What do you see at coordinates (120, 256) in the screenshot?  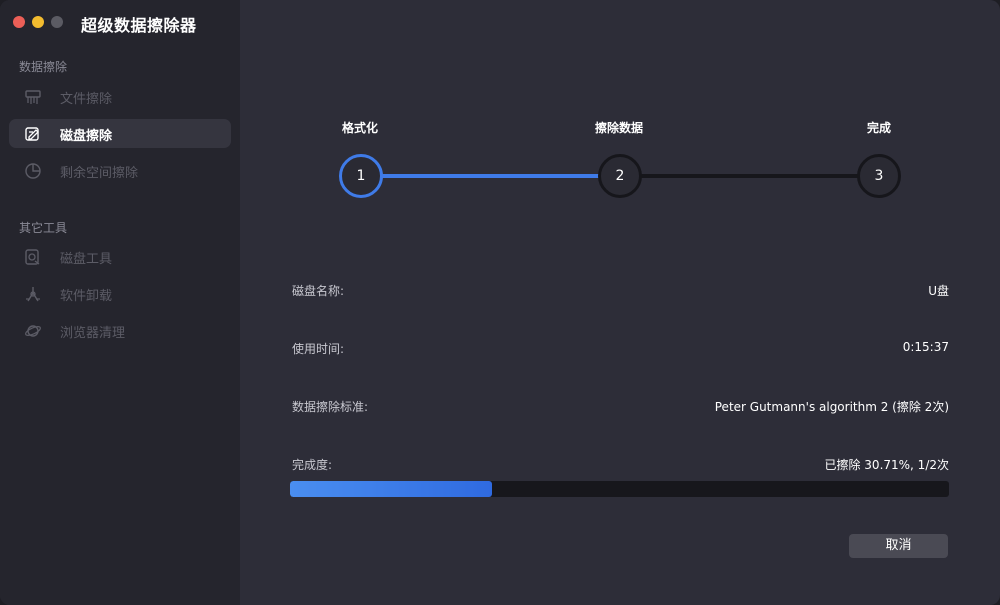 I see `sidebar-item-disk-tool: 磁盘工具` at bounding box center [120, 256].